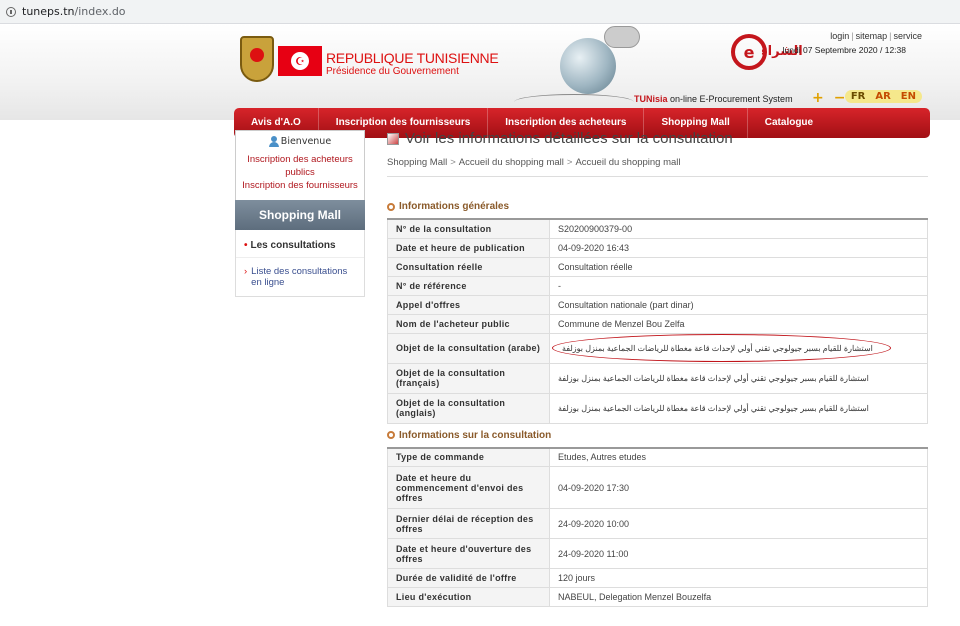 The height and width of the screenshot is (626, 960). What do you see at coordinates (468, 348) in the screenshot?
I see `row-label: Objet de la consultation (arabe)` at bounding box center [468, 348].